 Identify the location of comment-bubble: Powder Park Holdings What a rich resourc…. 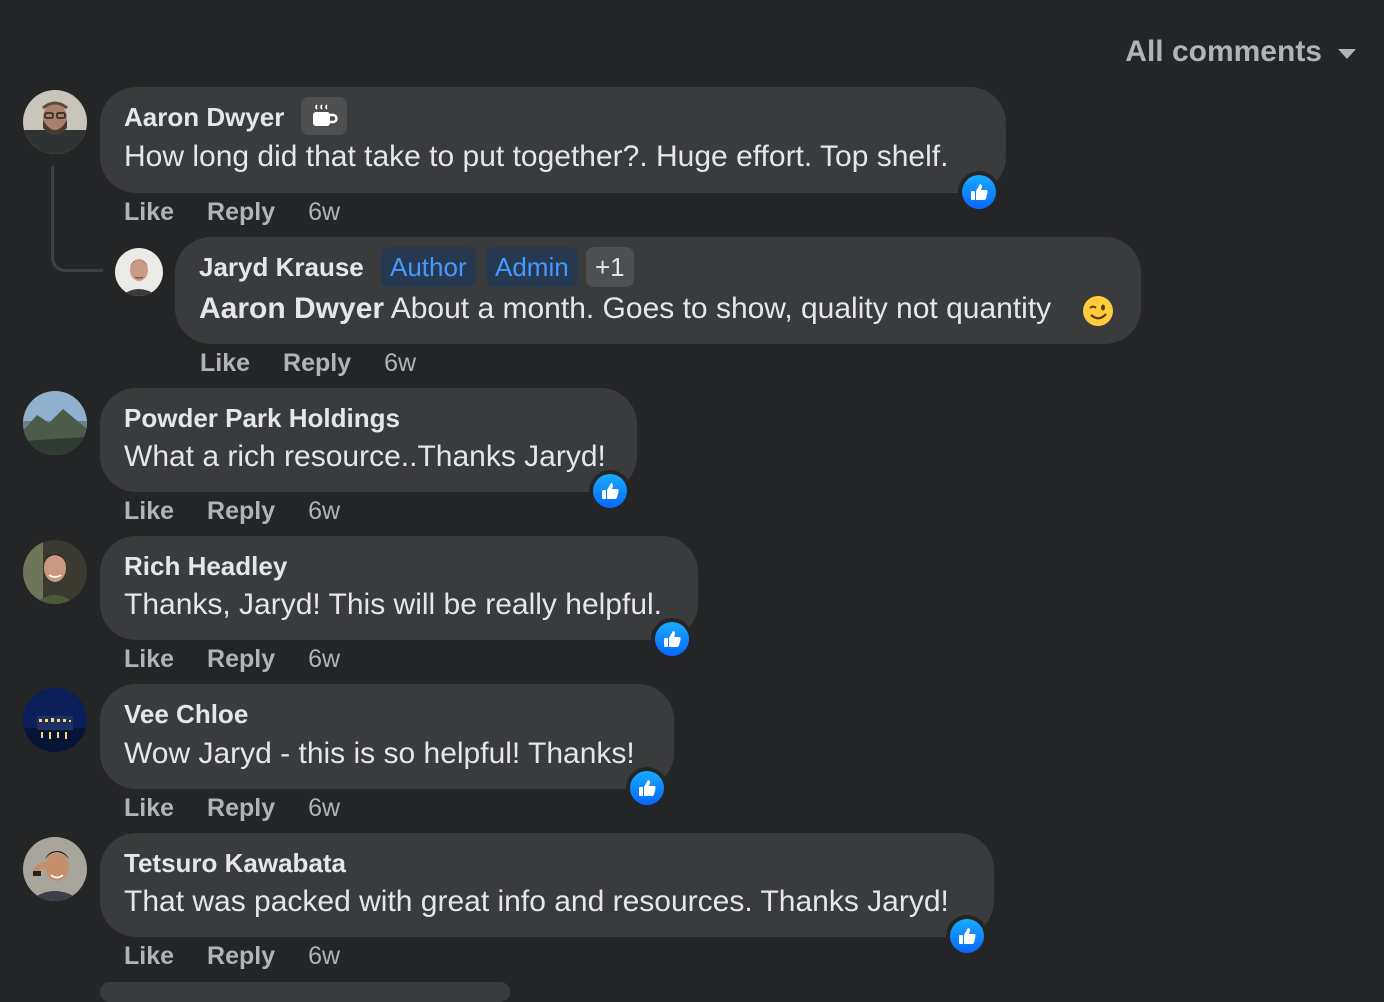
(368, 440).